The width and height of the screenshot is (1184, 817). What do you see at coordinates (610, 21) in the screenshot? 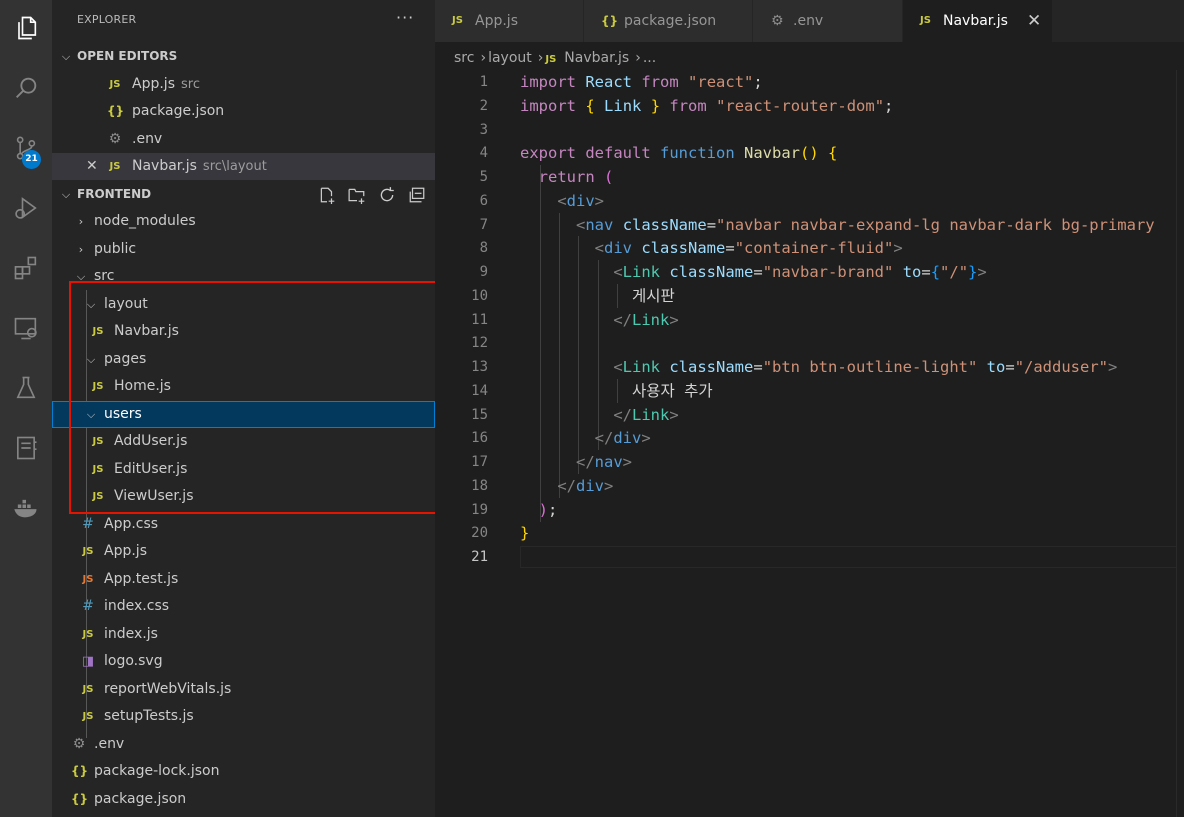
I see `json-file-icon: {}` at bounding box center [610, 21].